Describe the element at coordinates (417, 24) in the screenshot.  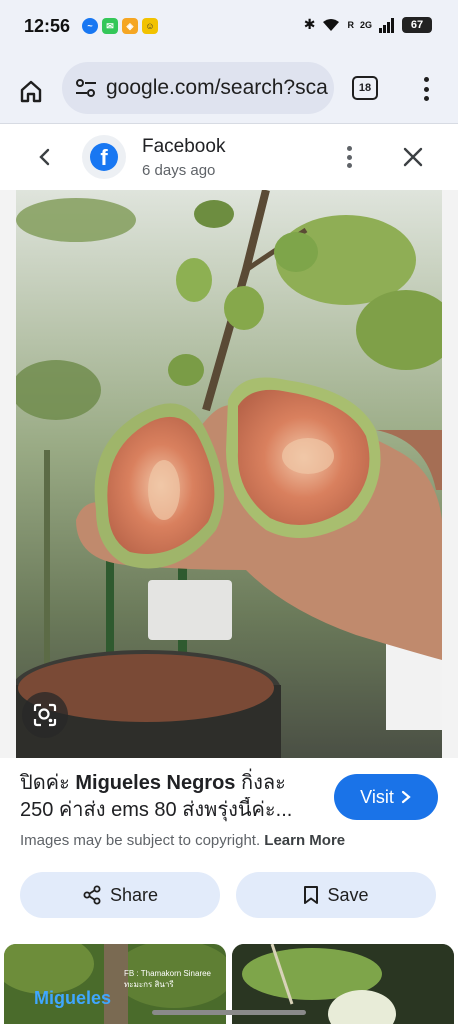
I see `battery-indicator: 67` at that location.